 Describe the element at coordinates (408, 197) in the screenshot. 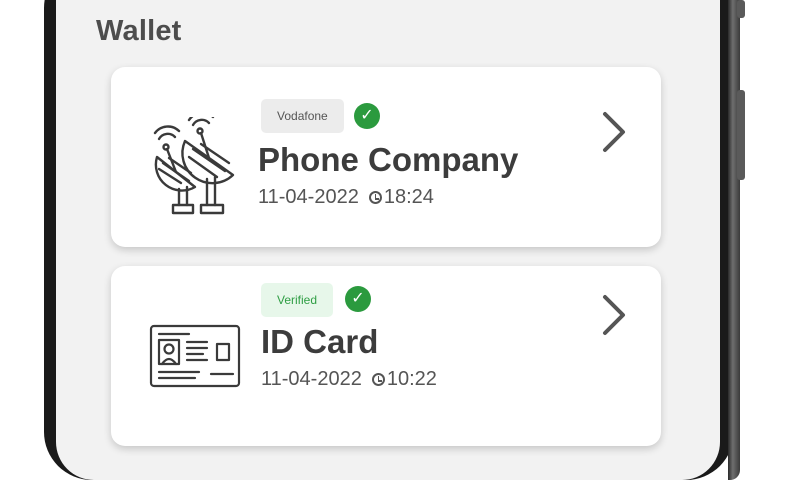

I see `card-time: 18:24` at that location.